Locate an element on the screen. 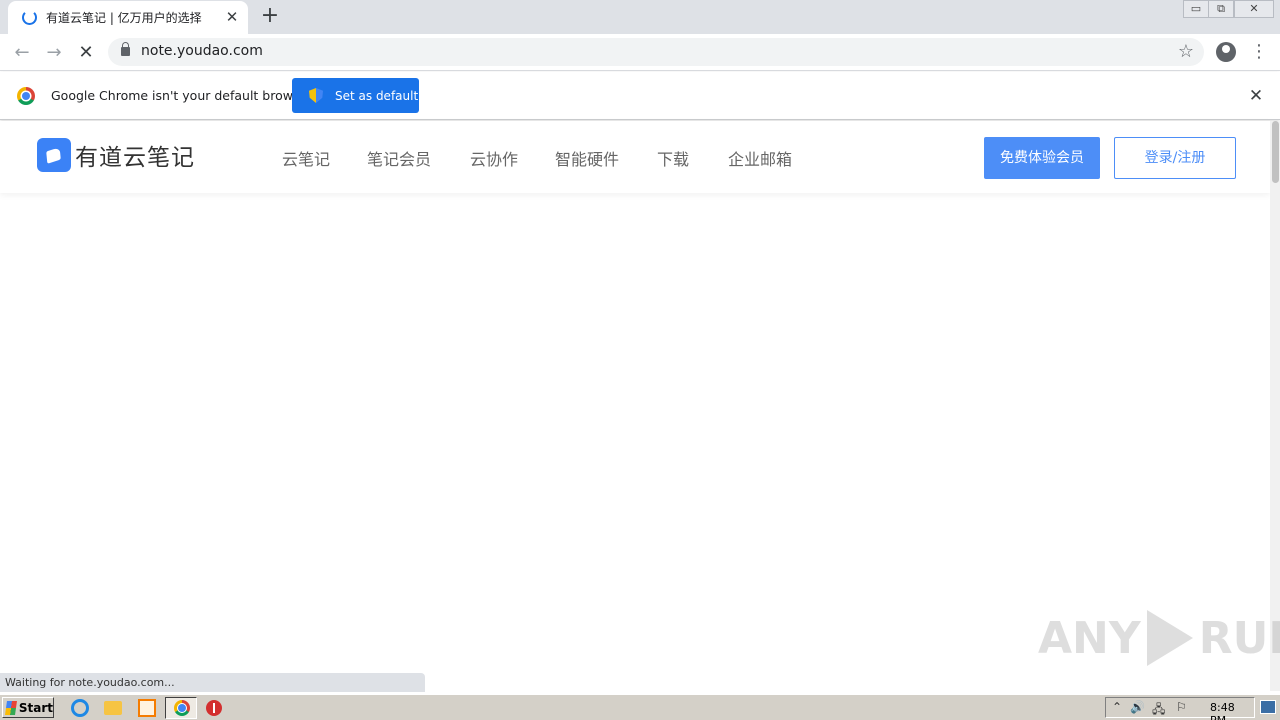 The image size is (1280, 720). nav-enterprise-mail: 企业邮箱 is located at coordinates (760, 158).